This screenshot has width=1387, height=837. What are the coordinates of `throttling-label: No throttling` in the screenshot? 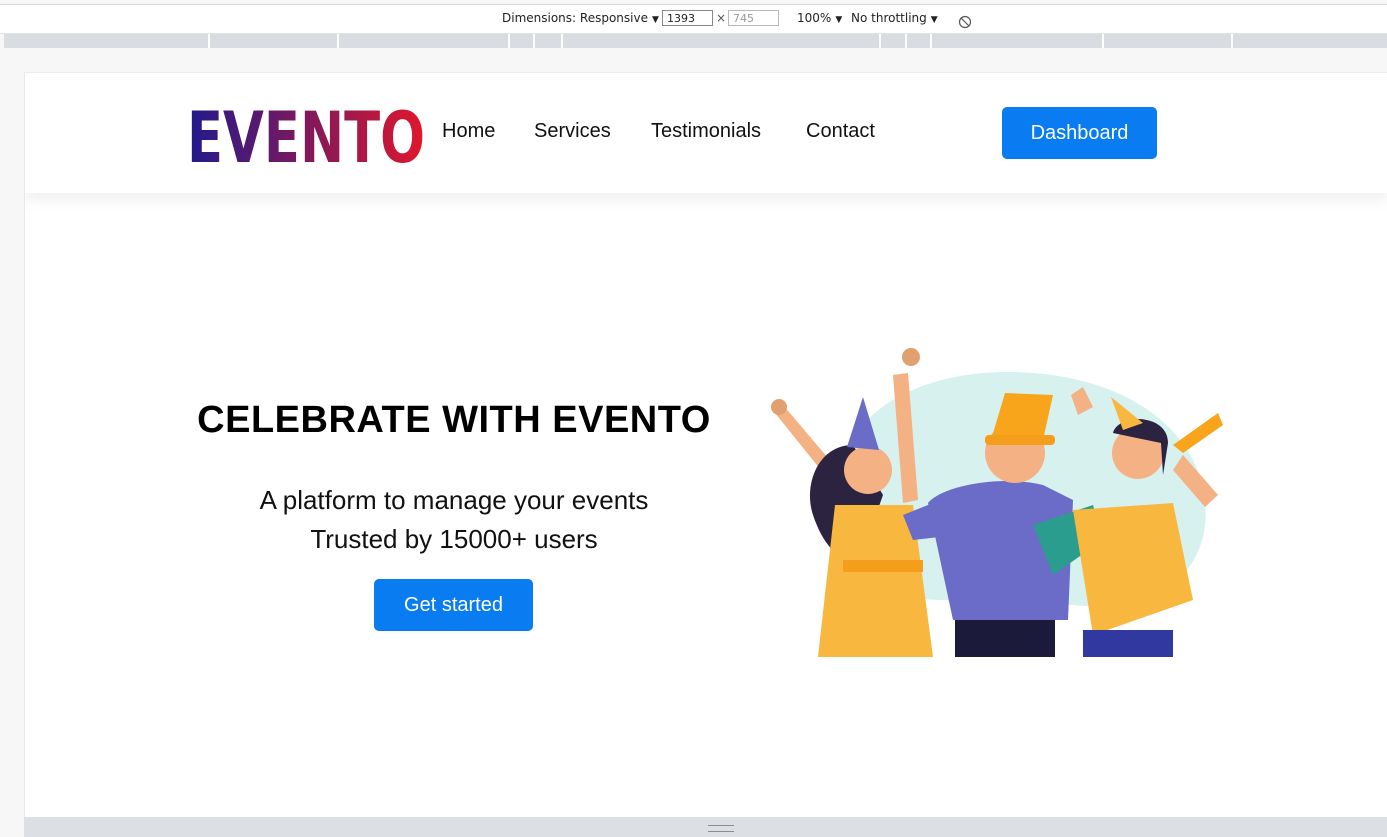 It's located at (889, 18).